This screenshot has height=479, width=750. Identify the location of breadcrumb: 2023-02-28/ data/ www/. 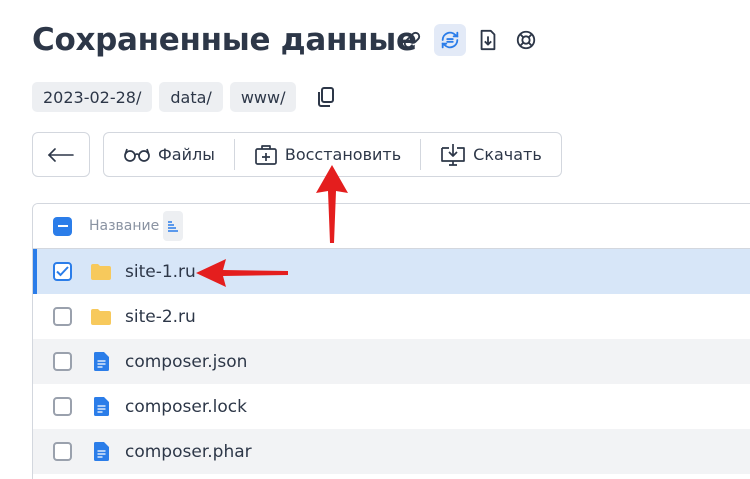
(183, 97).